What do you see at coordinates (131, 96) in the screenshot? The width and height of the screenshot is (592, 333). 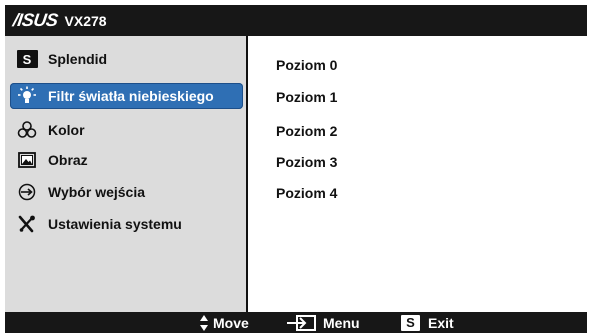 I see `sidebar-item-label: Filtr światła niebieskiego` at bounding box center [131, 96].